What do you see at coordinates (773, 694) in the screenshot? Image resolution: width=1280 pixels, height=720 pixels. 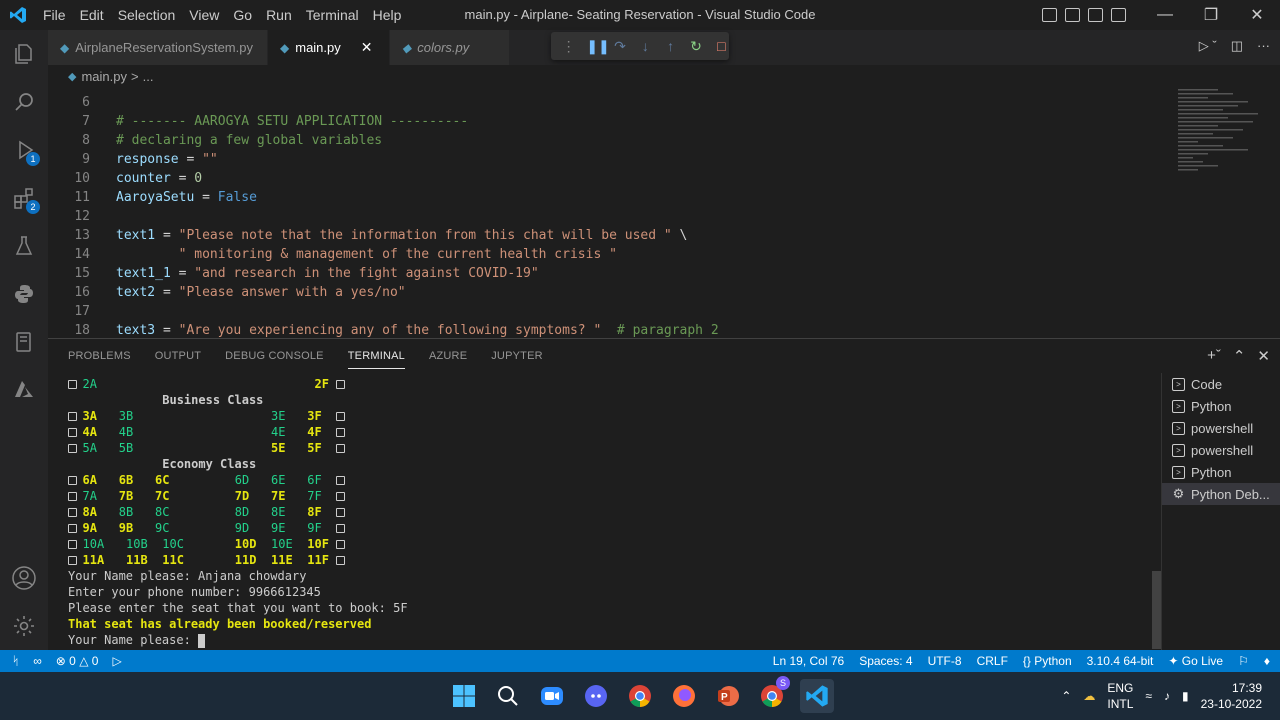 I see `chrome-profile-icon: S` at bounding box center [773, 694].